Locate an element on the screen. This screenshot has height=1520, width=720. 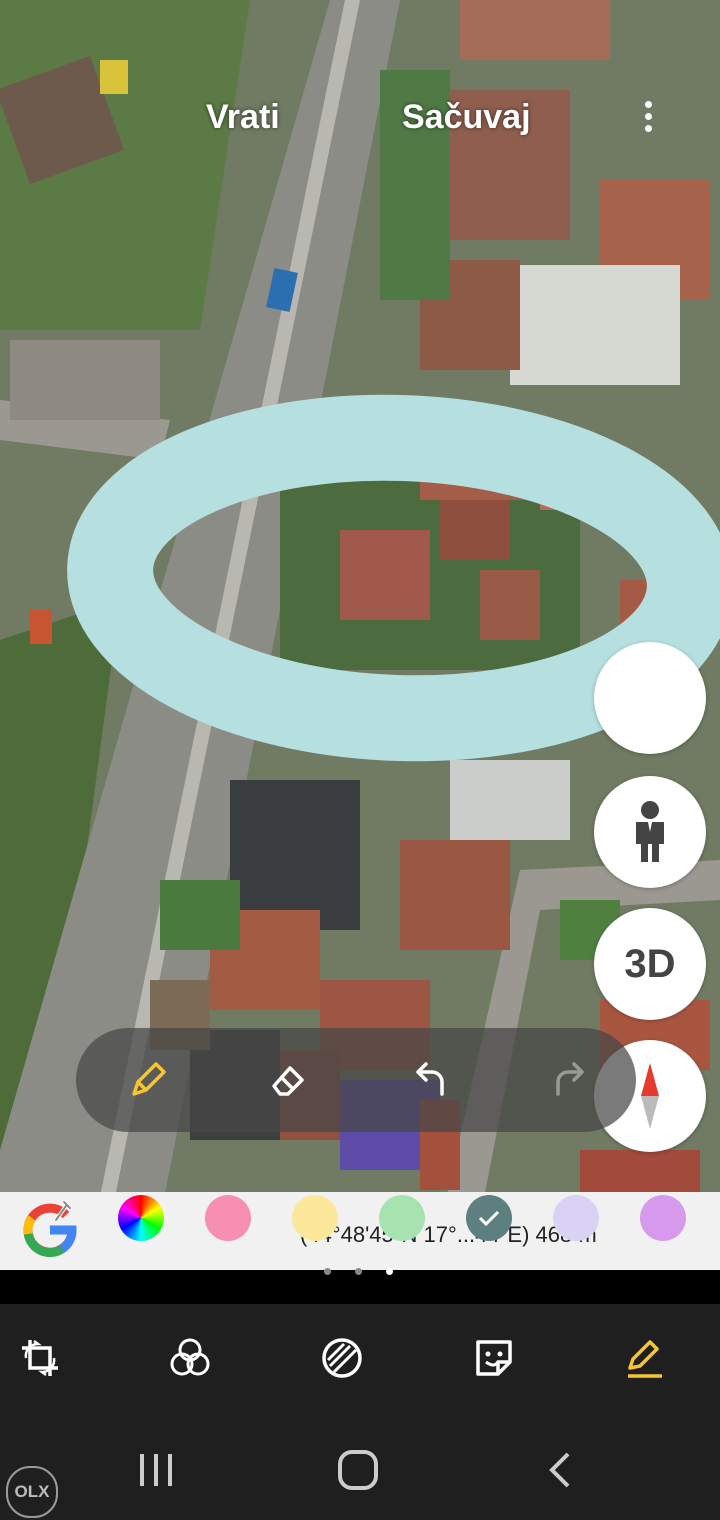
pencil-icon is located at coordinates (148, 1080).